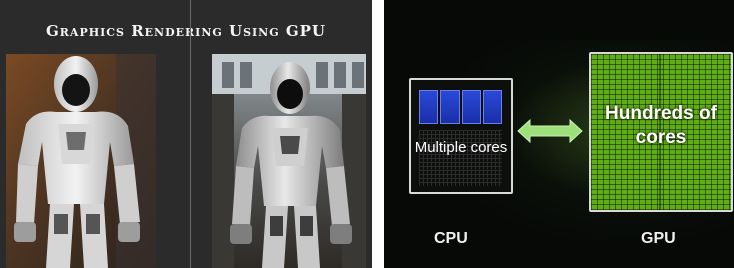 The height and width of the screenshot is (268, 734). Describe the element at coordinates (461, 136) in the screenshot. I see `cpu-chip: Multiple cores` at that location.